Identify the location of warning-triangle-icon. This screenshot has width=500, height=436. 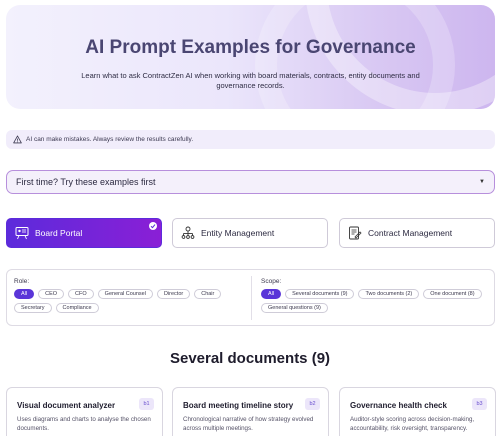
(17, 139).